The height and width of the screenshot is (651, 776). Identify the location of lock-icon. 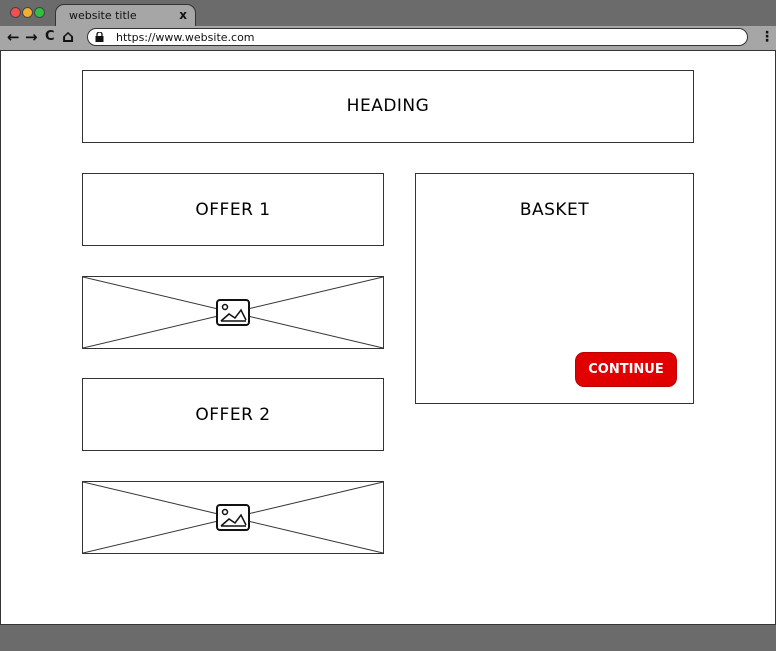
(99, 37).